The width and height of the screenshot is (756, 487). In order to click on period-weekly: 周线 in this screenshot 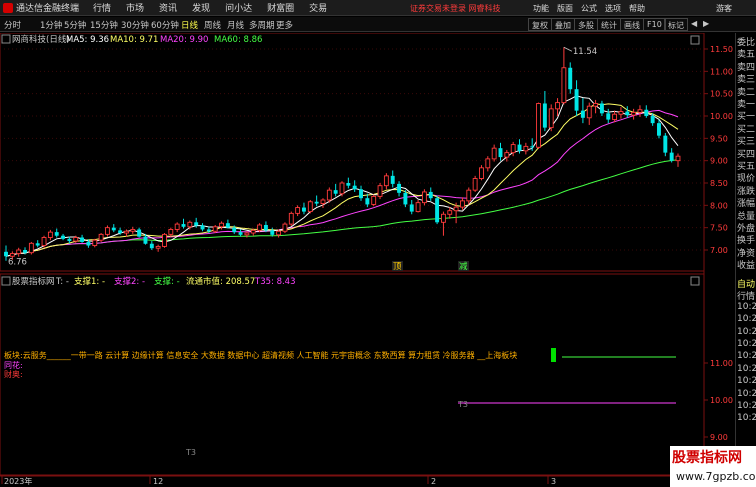, I will do `click(212, 25)`.